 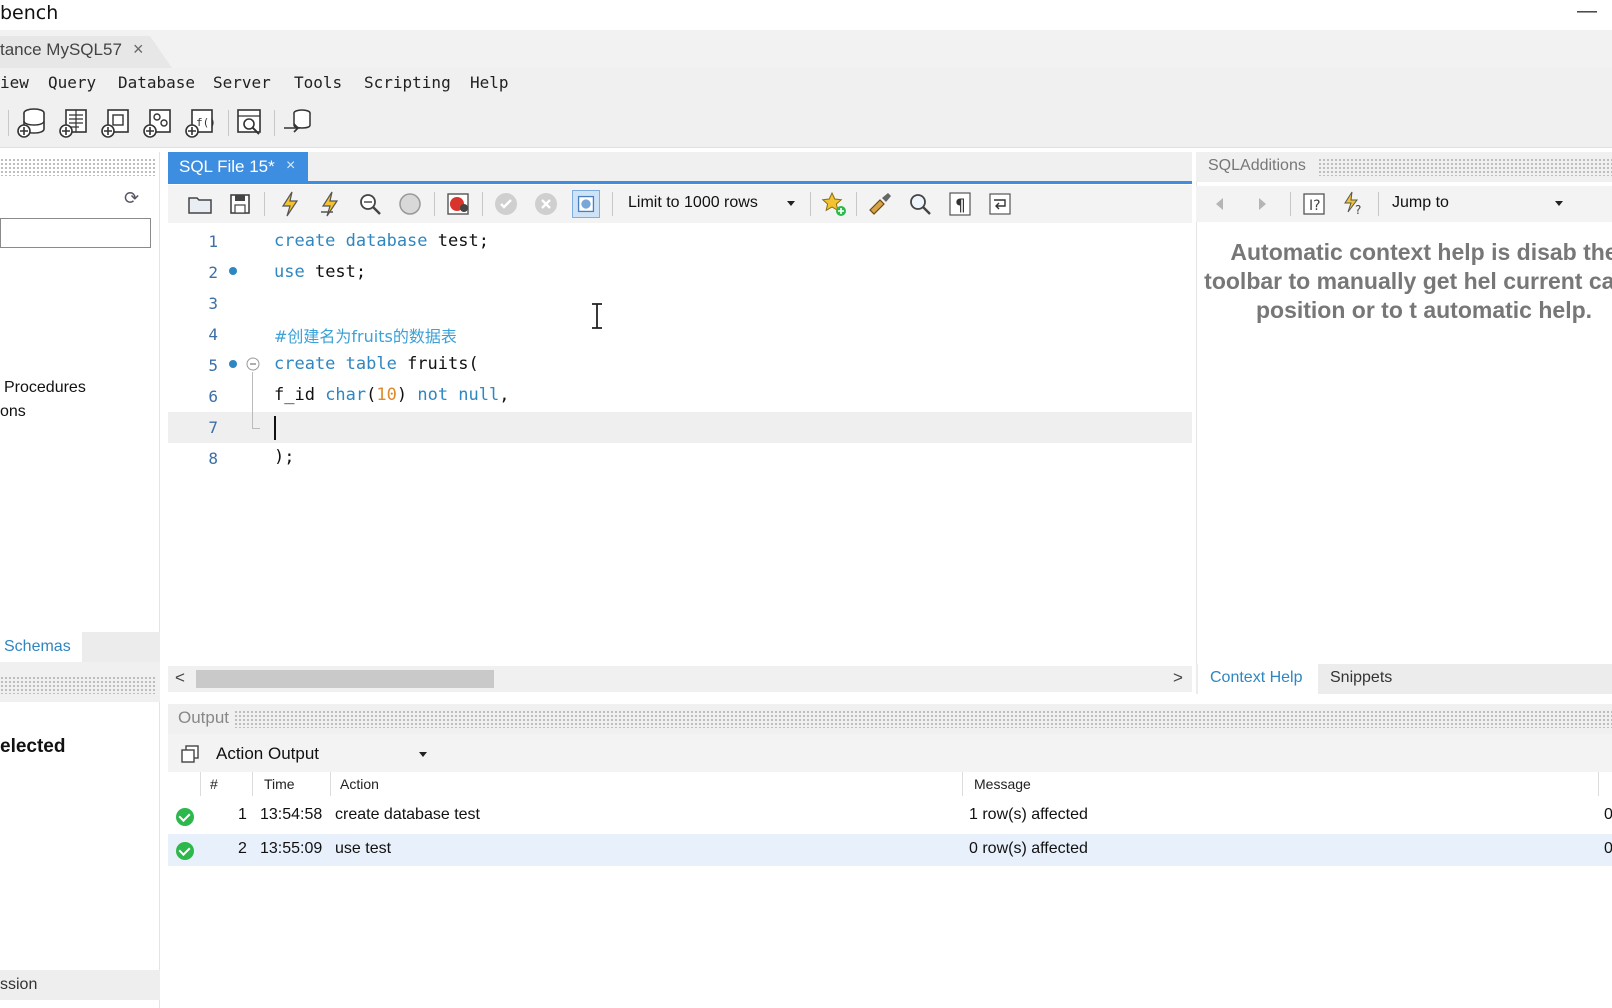 I want to click on save-icon, so click(x=240, y=204).